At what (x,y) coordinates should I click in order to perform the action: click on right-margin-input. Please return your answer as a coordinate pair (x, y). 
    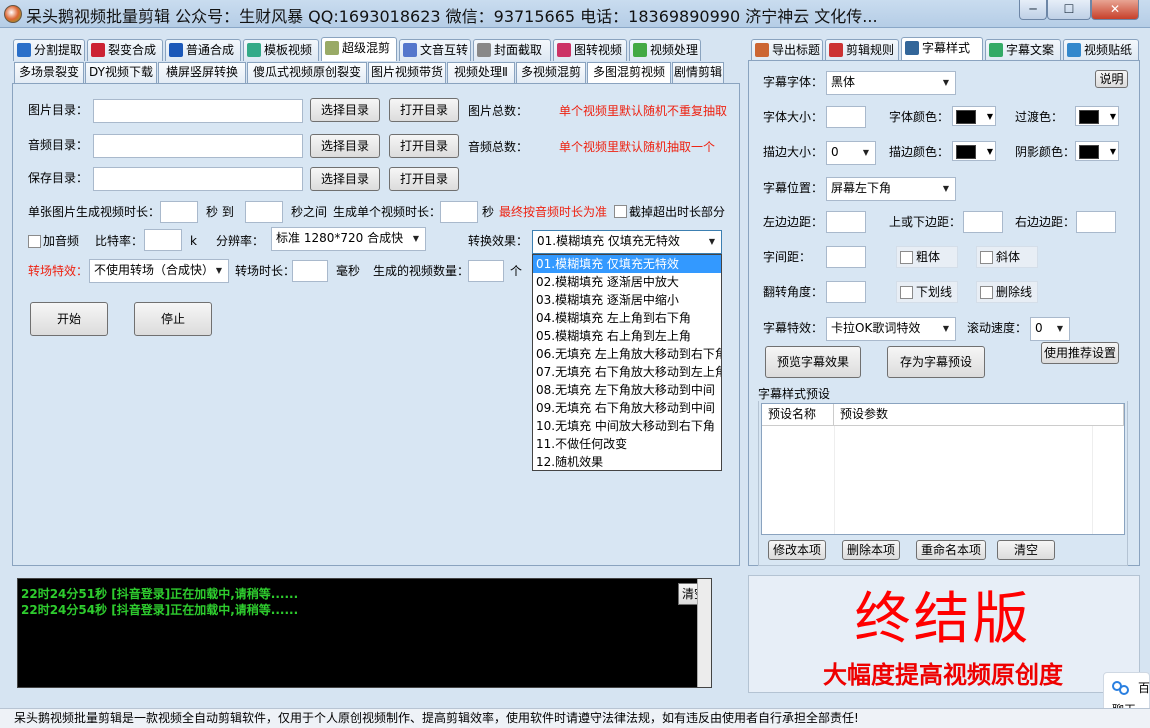
    Looking at the image, I should click on (1096, 222).